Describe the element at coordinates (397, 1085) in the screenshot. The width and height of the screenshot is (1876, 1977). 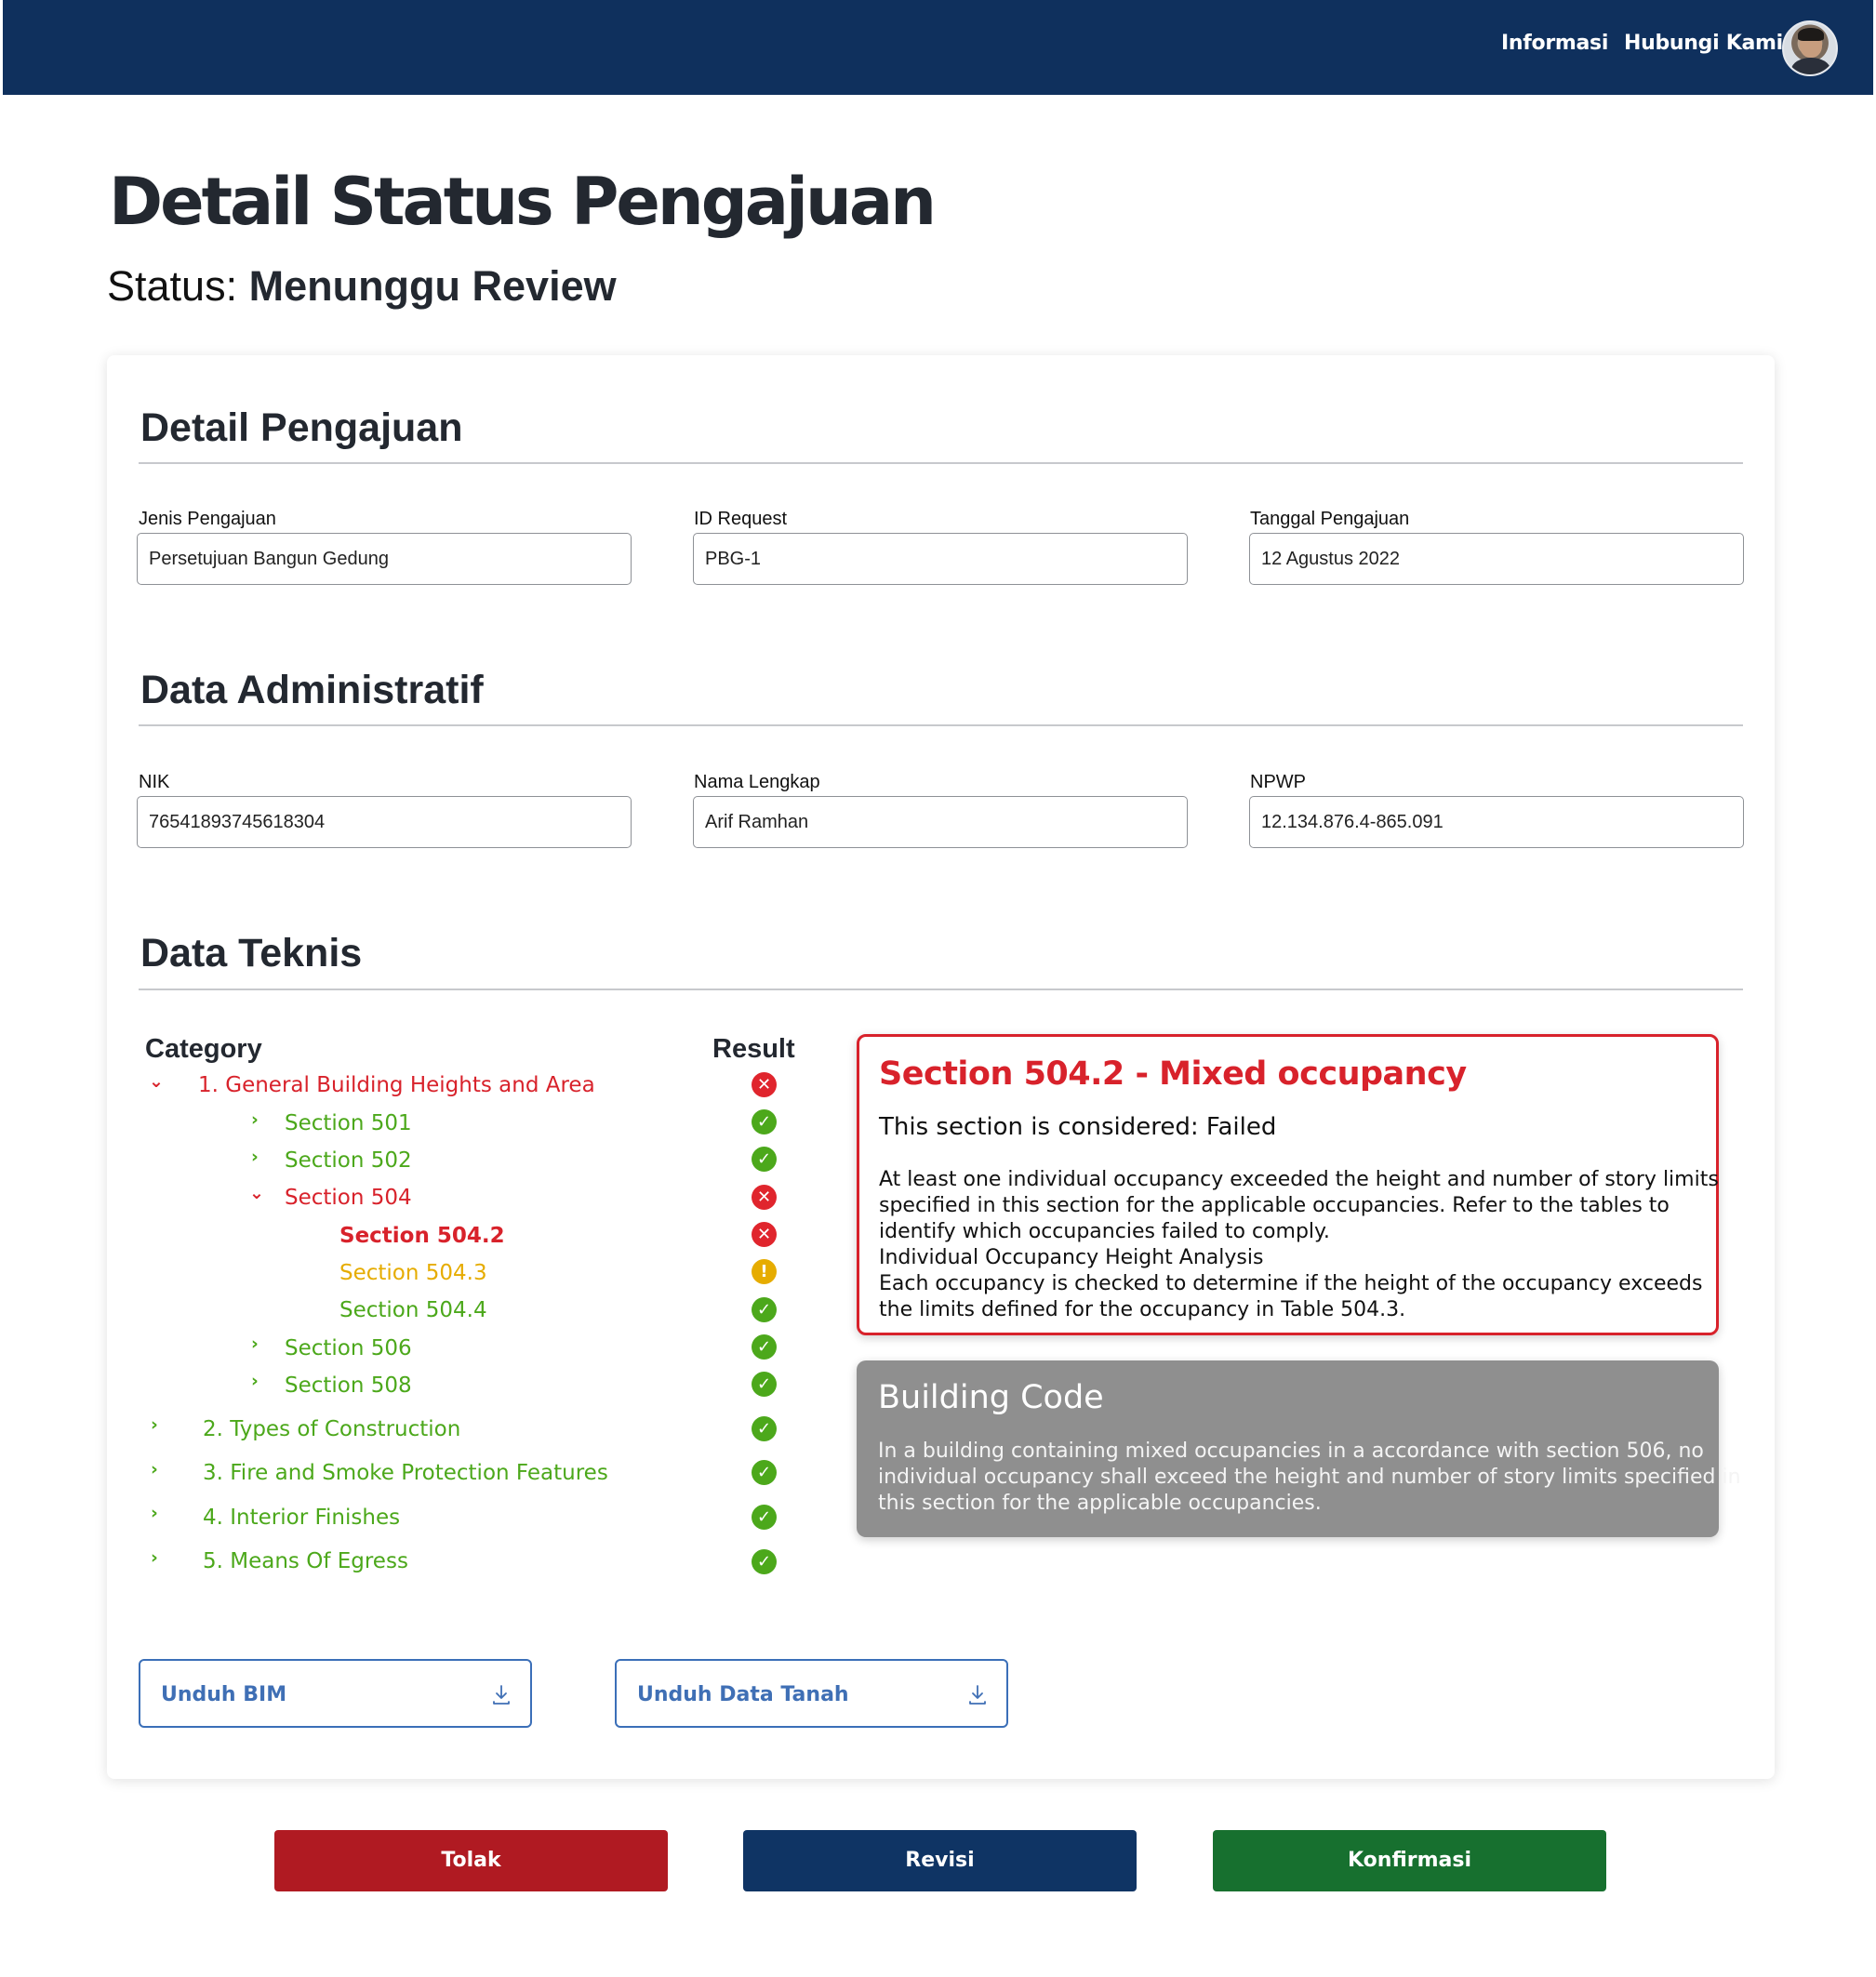
I see `category-general-building-heights: 1. General Building Heights and Area` at that location.